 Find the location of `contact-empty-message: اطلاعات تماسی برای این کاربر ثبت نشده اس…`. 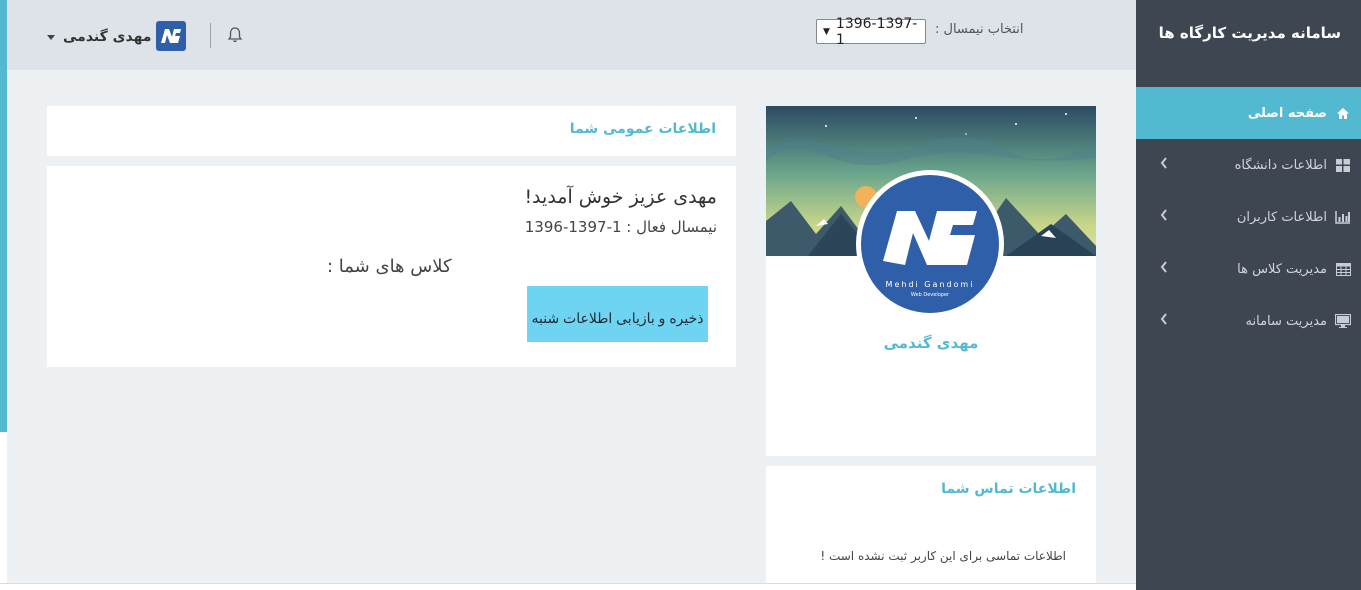

contact-empty-message: اطلاعات تماسی برای این کاربر ثبت نشده اس… is located at coordinates (943, 556).